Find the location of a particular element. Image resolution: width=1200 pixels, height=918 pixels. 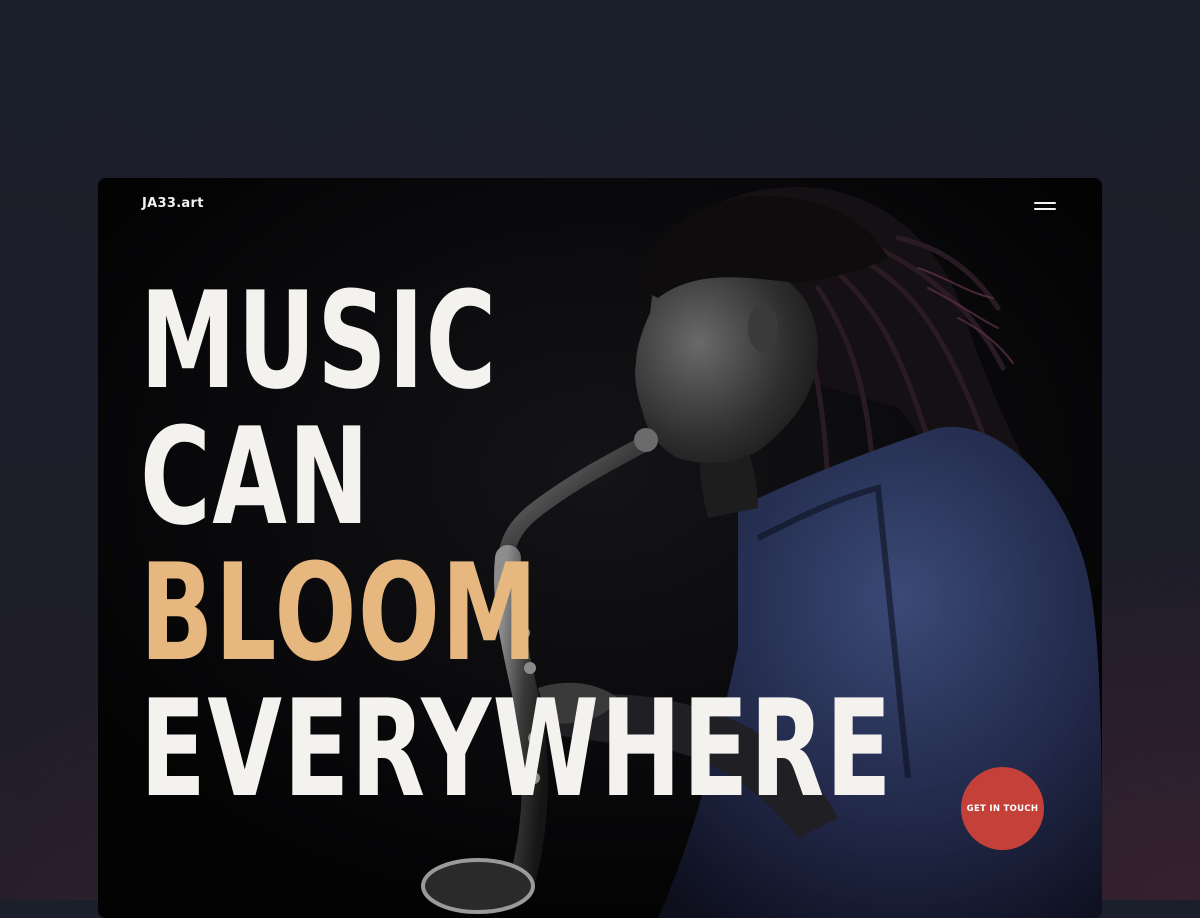

hamburger-menu-icon is located at coordinates (1045, 206).